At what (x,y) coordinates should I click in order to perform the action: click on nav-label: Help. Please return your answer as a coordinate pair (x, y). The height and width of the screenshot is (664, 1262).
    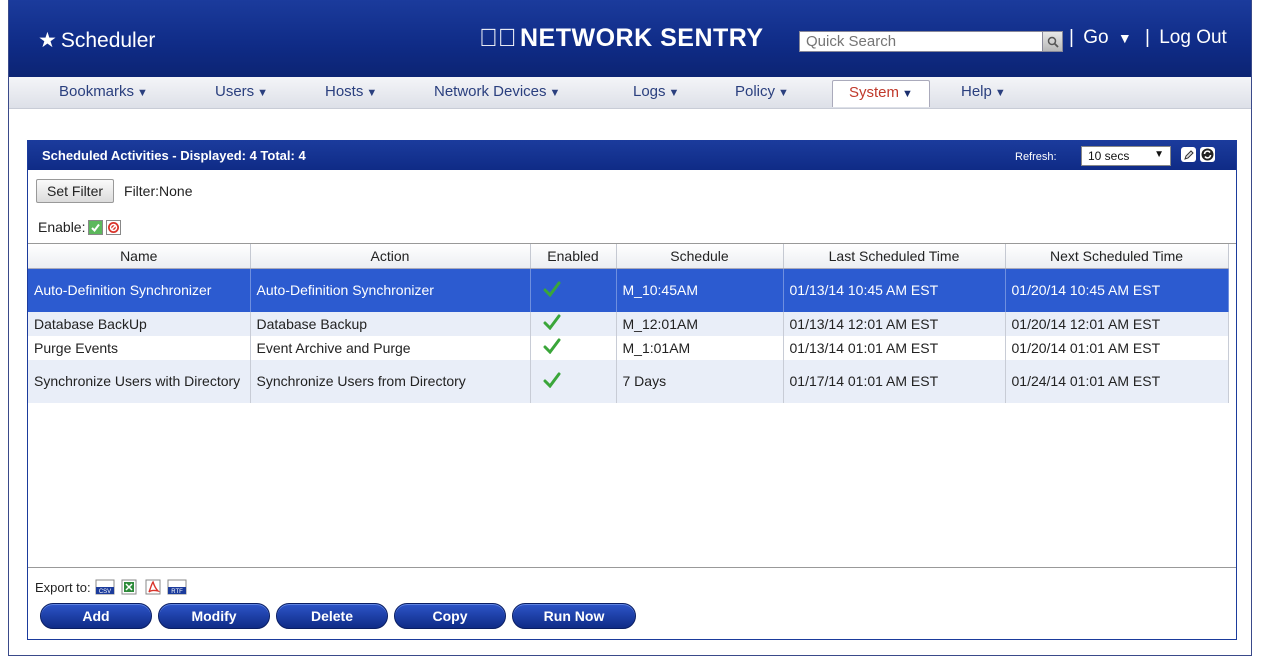
    Looking at the image, I should click on (976, 91).